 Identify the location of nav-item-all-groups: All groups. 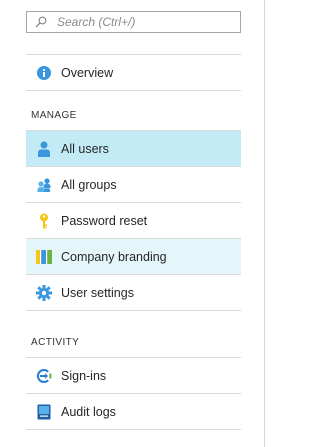
(133, 184).